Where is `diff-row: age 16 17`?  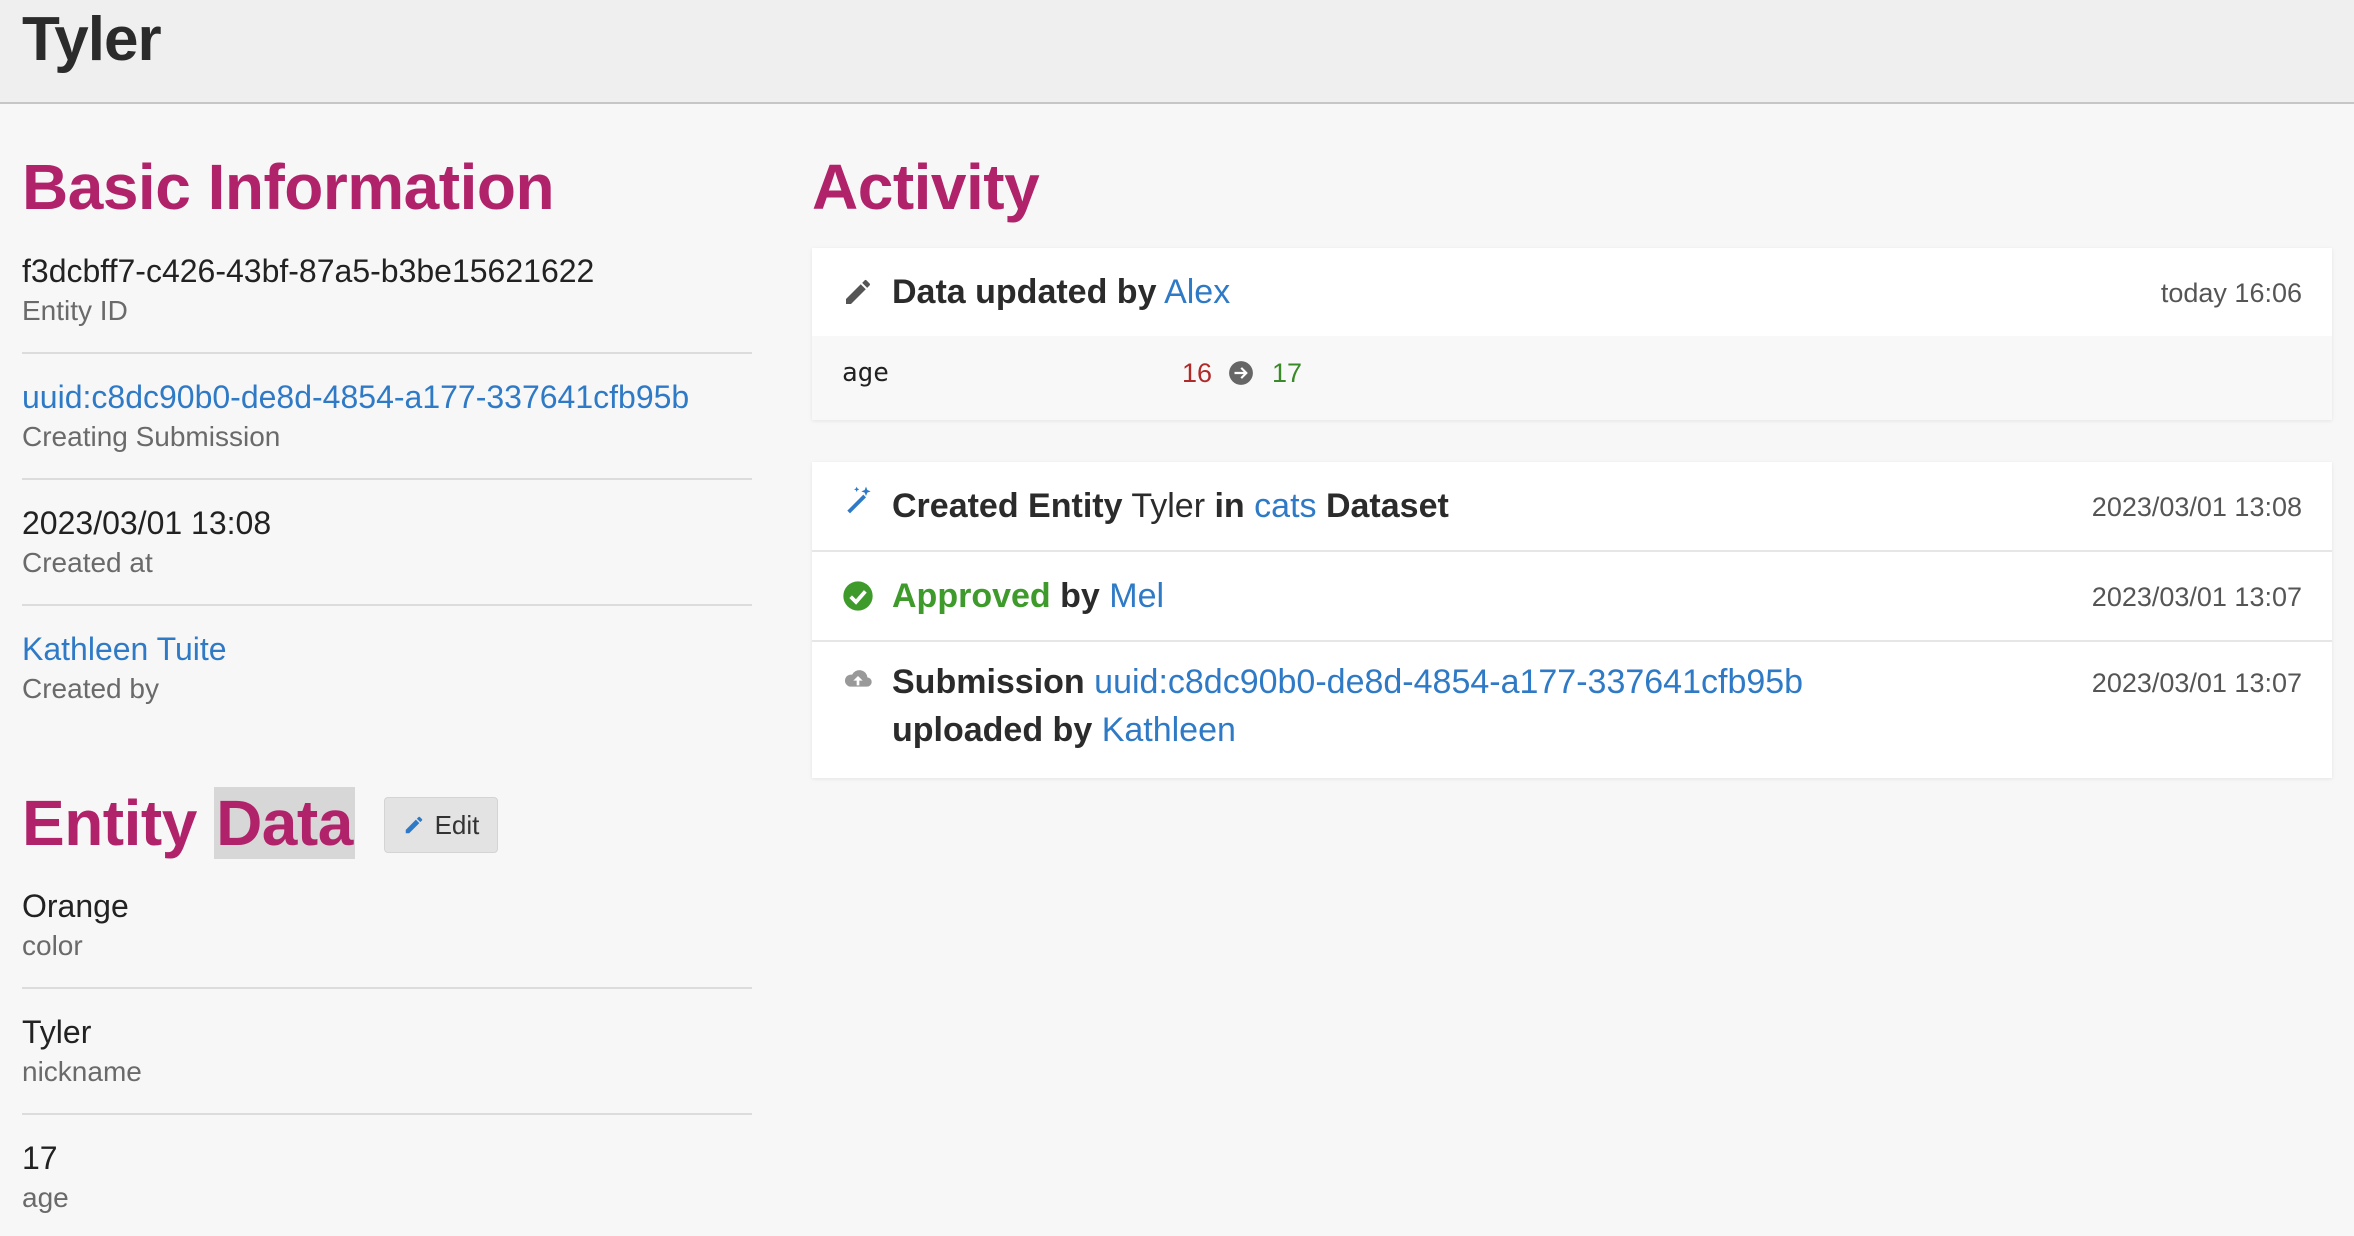
diff-row: age 16 17 is located at coordinates (1572, 378).